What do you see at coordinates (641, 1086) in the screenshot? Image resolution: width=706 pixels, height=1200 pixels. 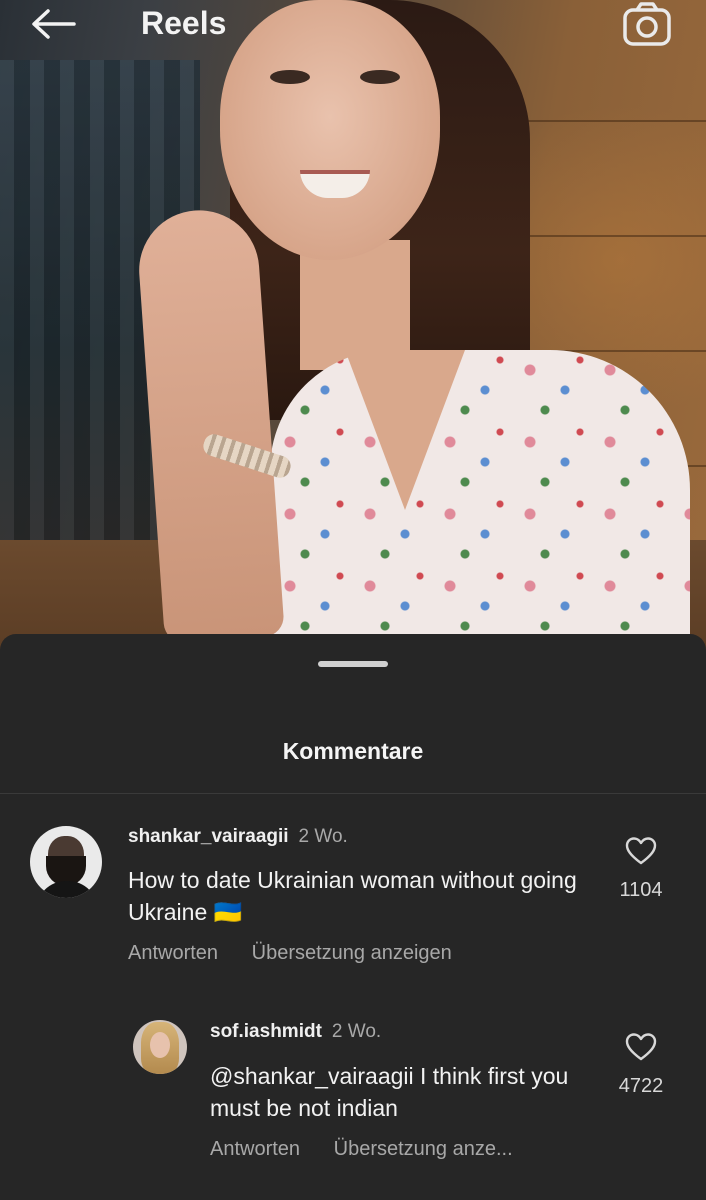 I see `like-count: 4722` at bounding box center [641, 1086].